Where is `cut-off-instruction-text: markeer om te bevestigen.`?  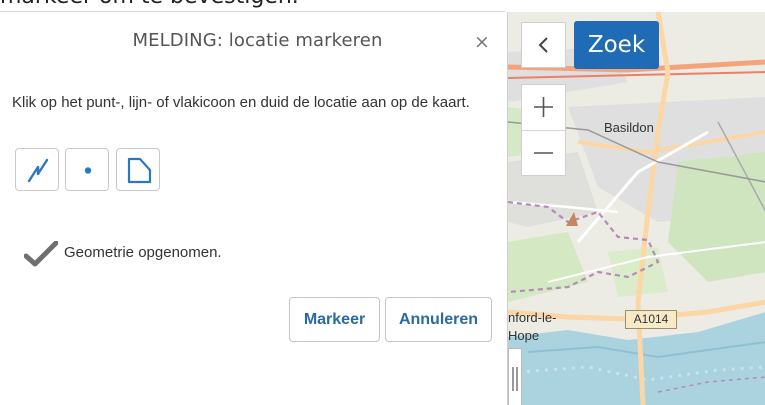
cut-off-instruction-text: markeer om te bevestigen. is located at coordinates (252, 5).